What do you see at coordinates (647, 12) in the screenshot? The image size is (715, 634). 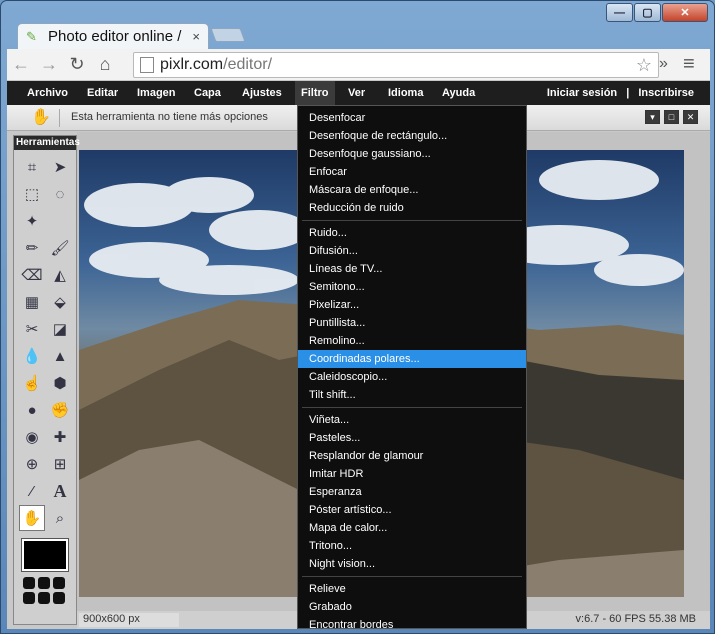 I see `maximize-button: ▢` at bounding box center [647, 12].